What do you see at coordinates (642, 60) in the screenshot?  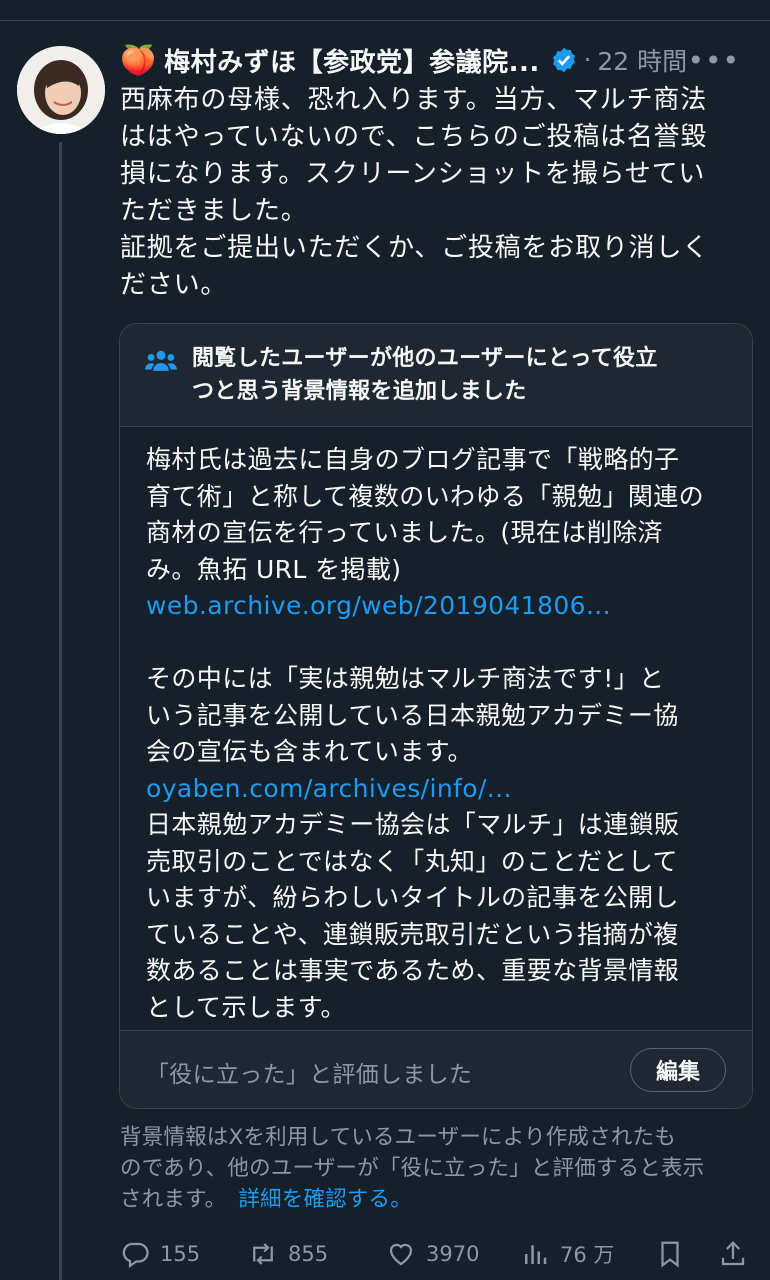 I see `timestamp: 22 時間` at bounding box center [642, 60].